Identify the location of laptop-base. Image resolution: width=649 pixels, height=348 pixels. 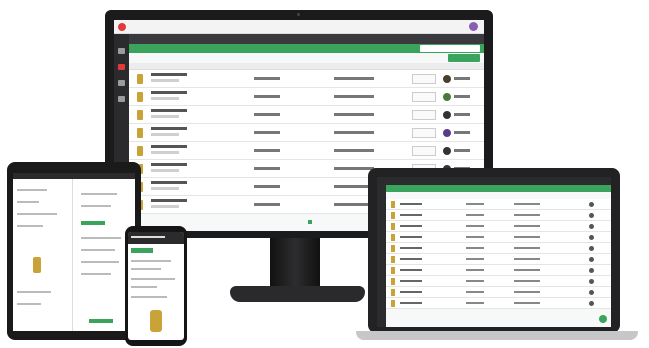
(497, 335).